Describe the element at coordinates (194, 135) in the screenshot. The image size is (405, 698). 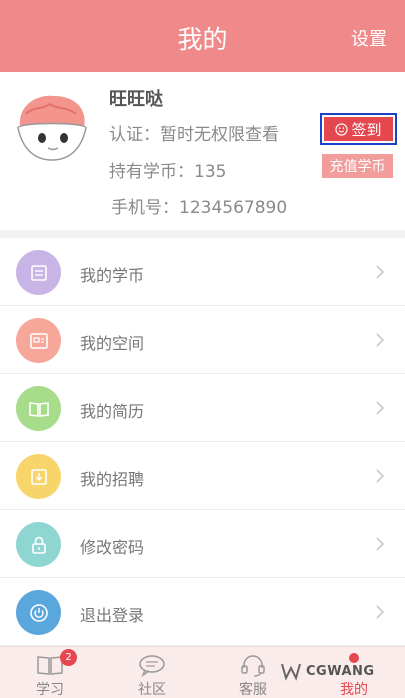
I see `certification-status: 认证：暂时无权限查看` at that location.